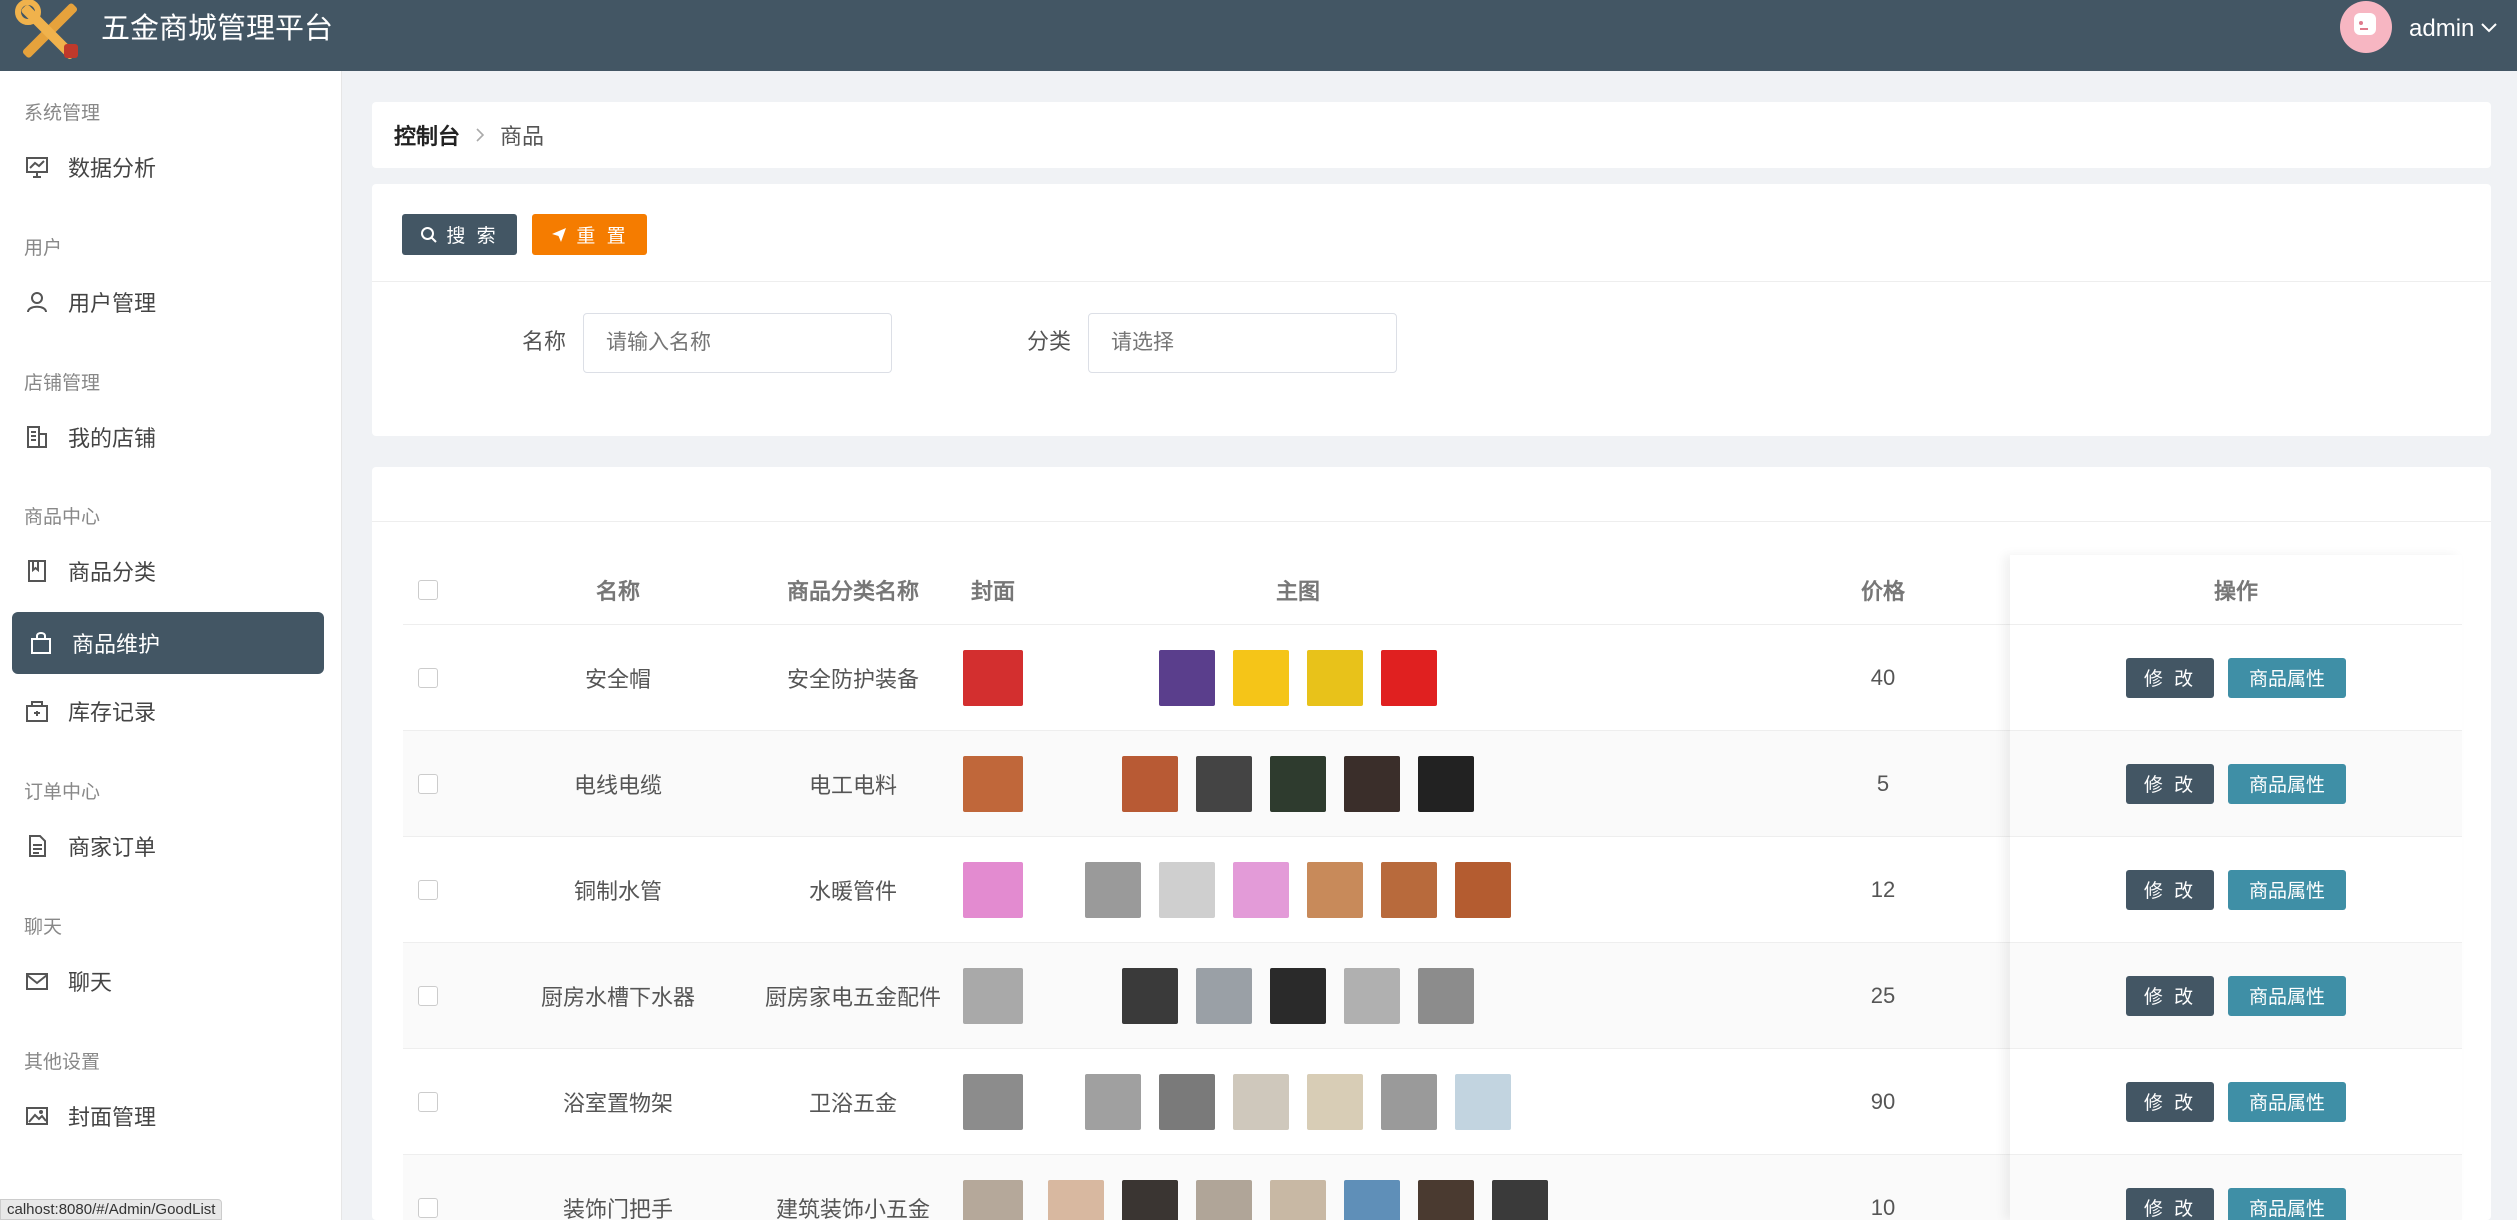 The height and width of the screenshot is (1220, 2517). Describe the element at coordinates (852, 891) in the screenshot. I see `product-category: 水暖管件` at that location.